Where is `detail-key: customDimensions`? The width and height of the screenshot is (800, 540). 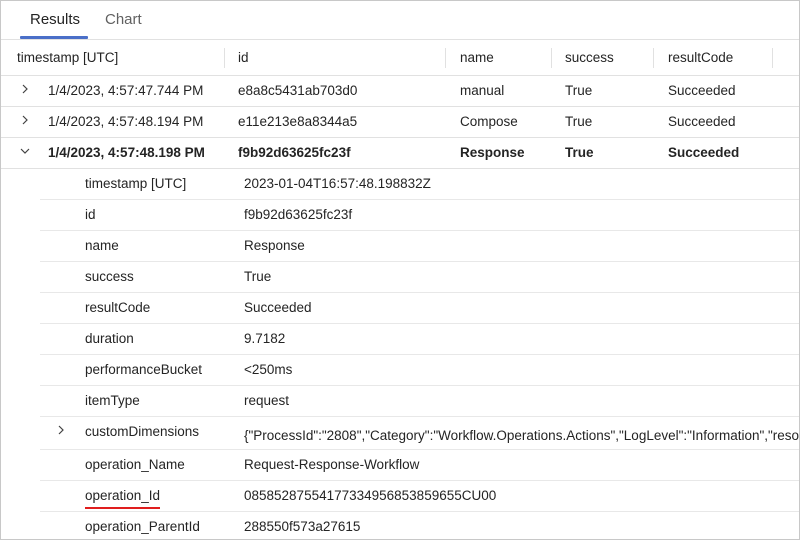
detail-key: customDimensions is located at coordinates (142, 431).